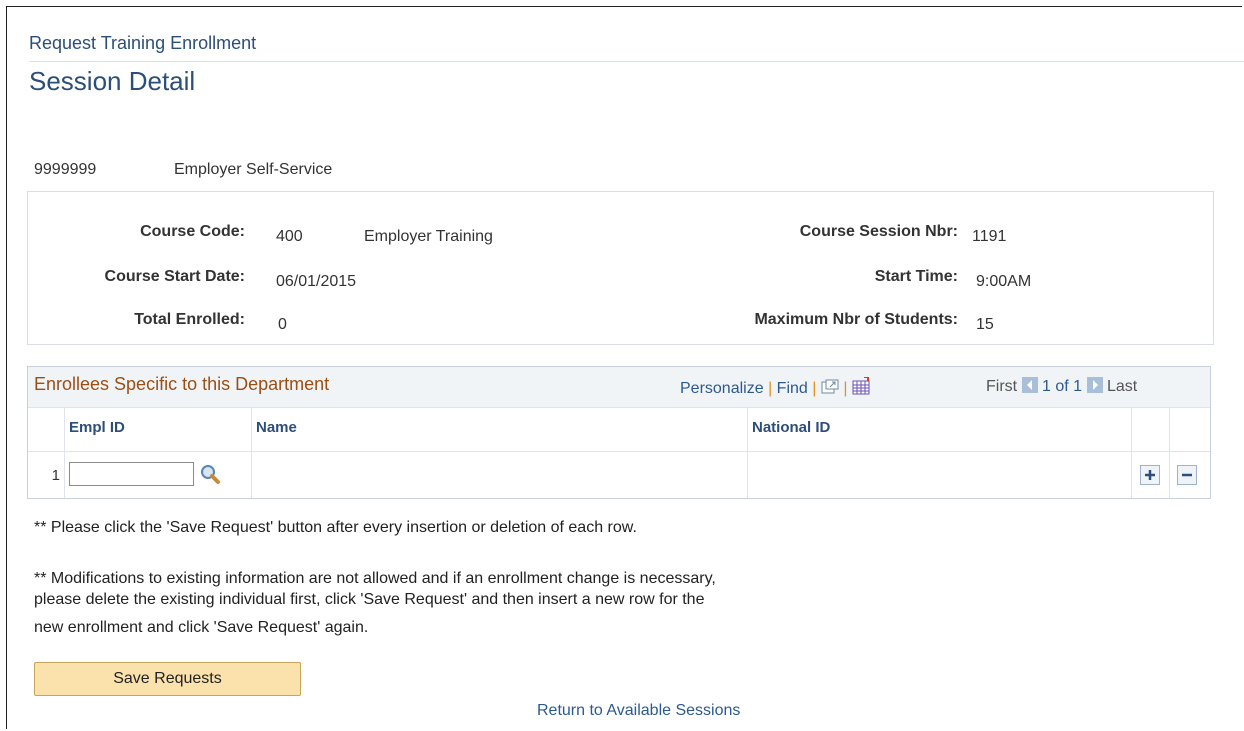 This screenshot has height=731, width=1244. What do you see at coordinates (189, 319) in the screenshot?
I see `total-enrolled-label: Total Enrolled:` at bounding box center [189, 319].